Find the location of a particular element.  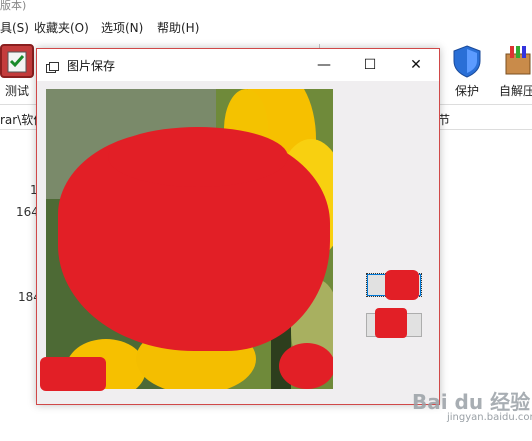

menu-item-options: 选项(N) is located at coordinates (122, 27).